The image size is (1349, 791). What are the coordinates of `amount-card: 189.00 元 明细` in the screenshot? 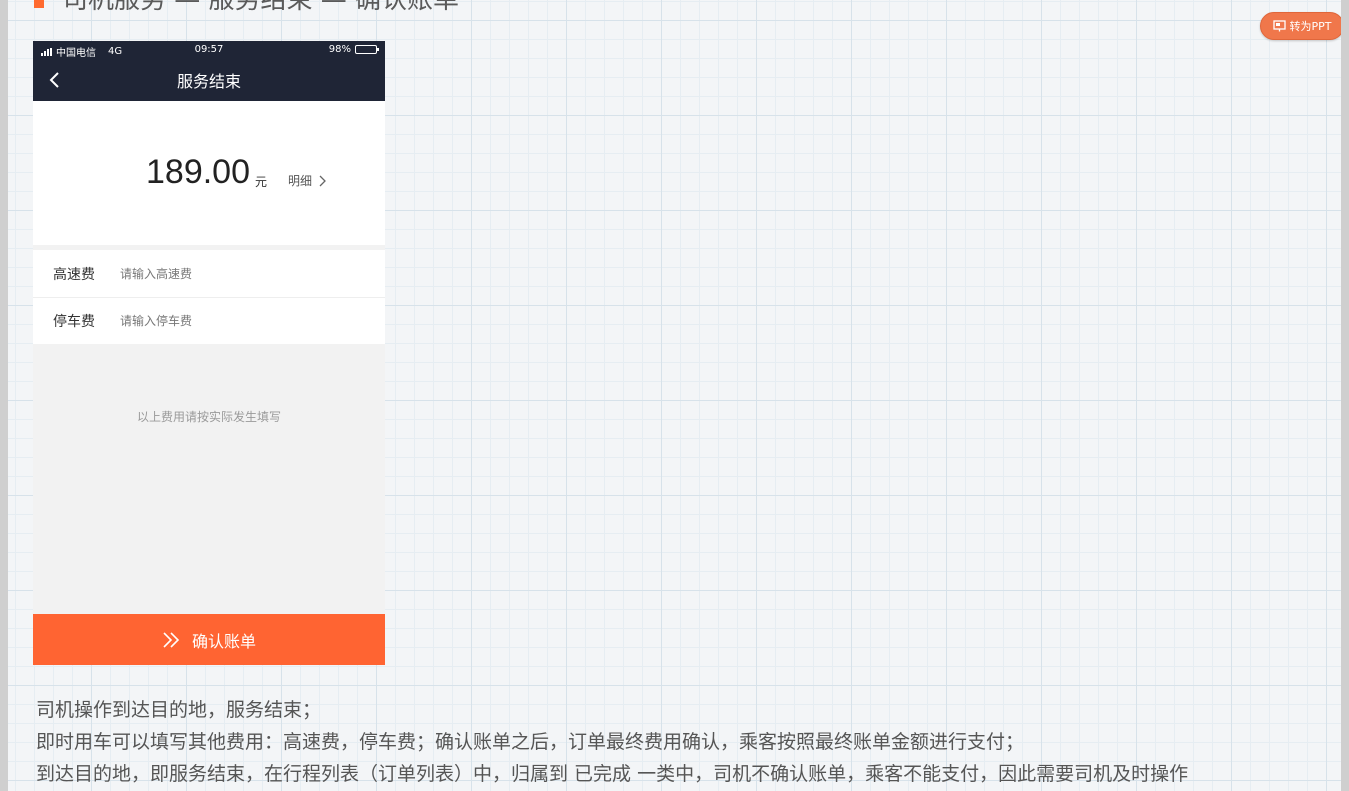 It's located at (209, 173).